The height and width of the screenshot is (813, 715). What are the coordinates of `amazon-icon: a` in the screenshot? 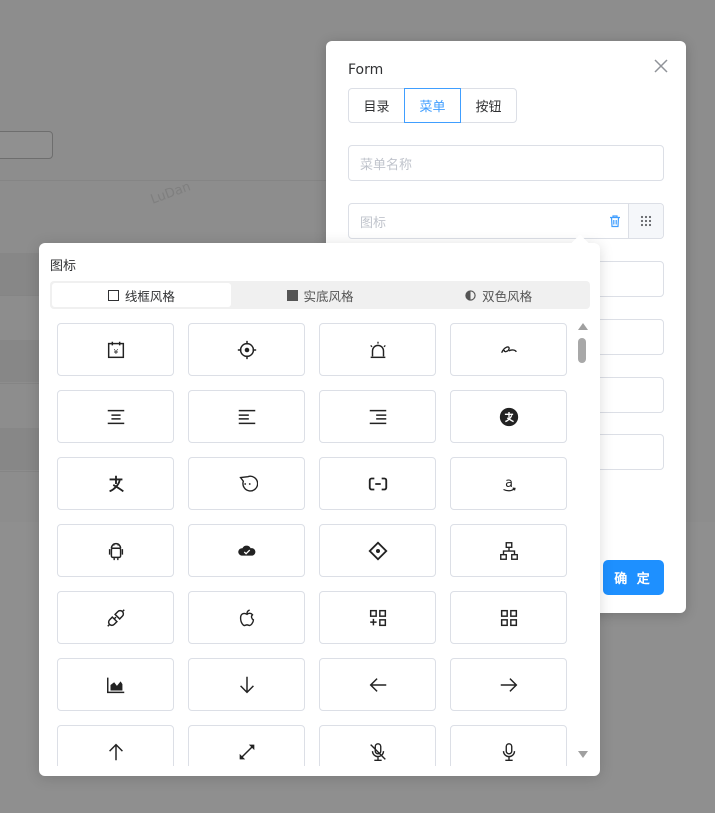 It's located at (509, 483).